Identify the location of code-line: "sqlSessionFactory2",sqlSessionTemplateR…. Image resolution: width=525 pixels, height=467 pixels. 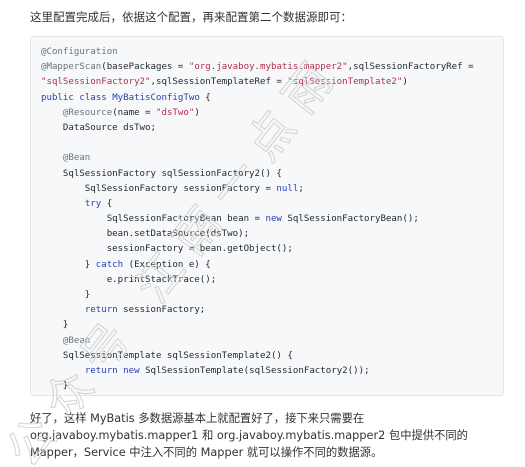
(267, 82).